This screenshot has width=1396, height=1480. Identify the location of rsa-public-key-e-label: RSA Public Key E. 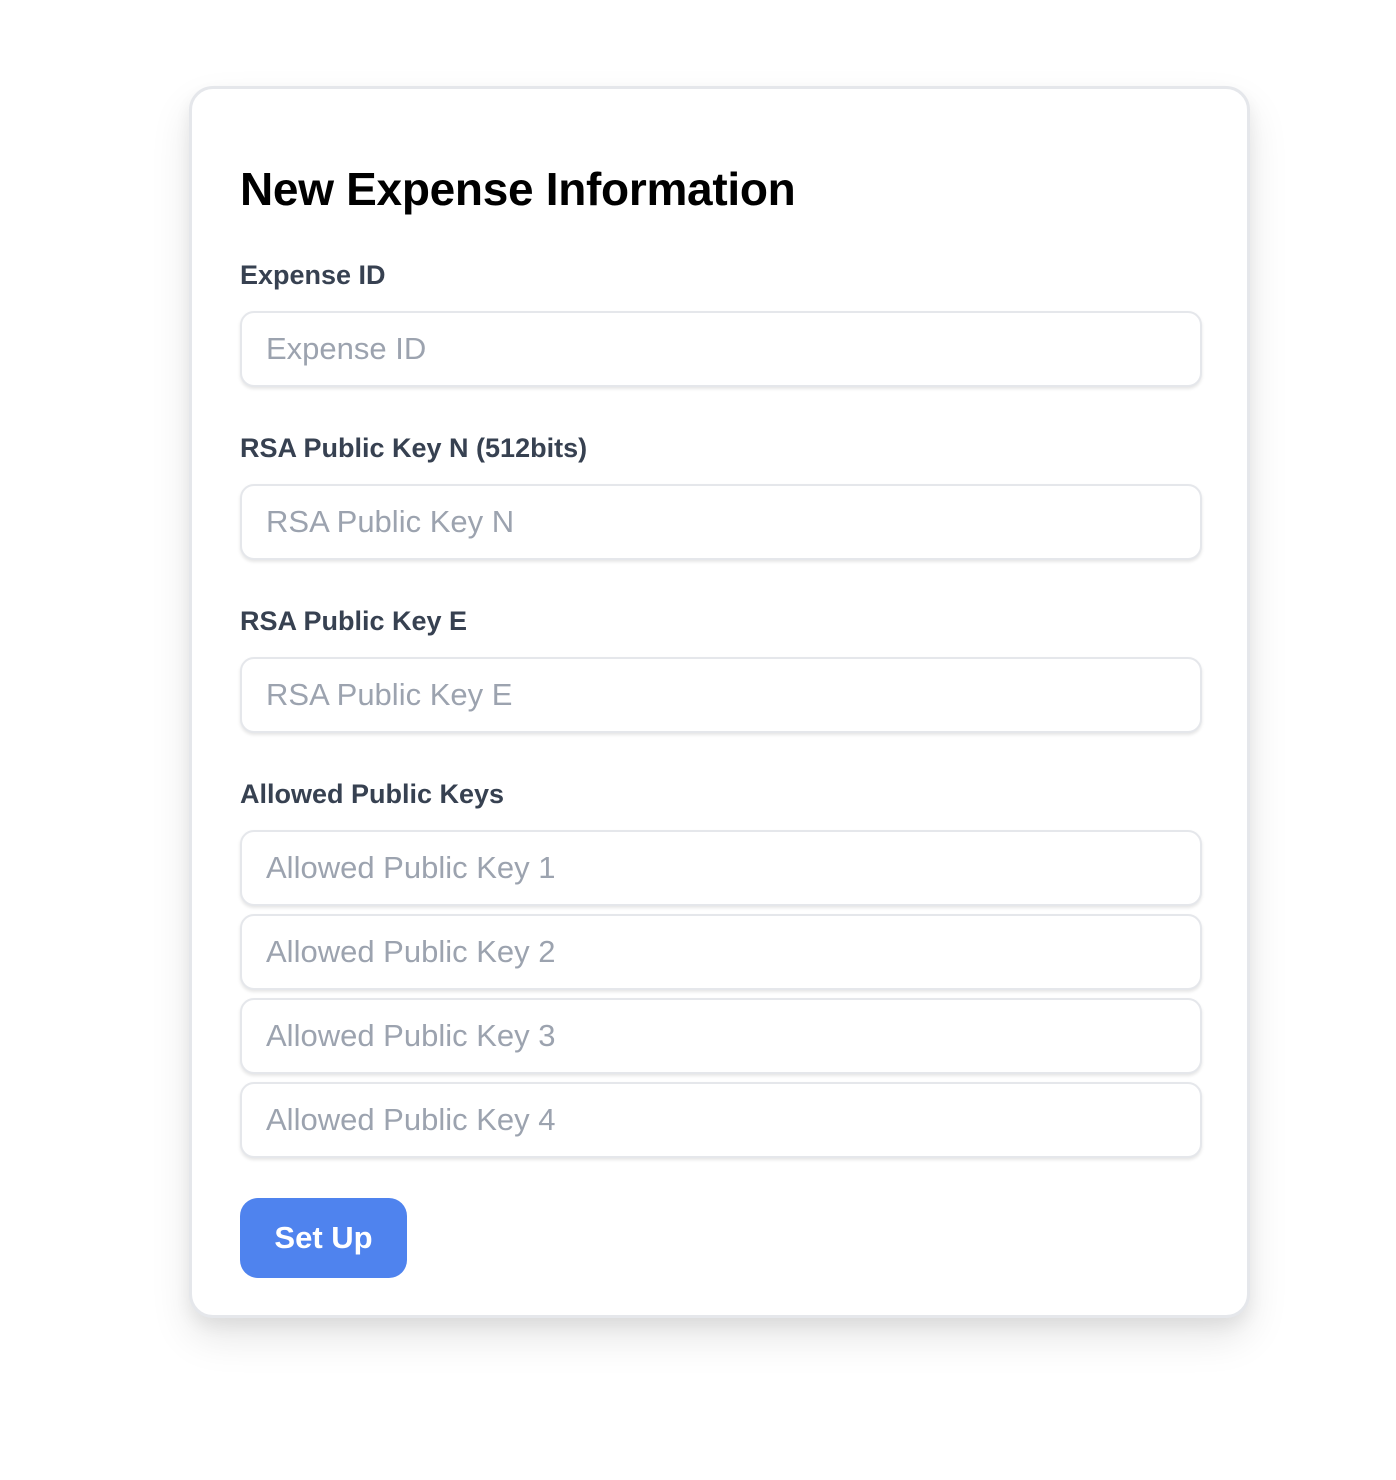
(354, 621).